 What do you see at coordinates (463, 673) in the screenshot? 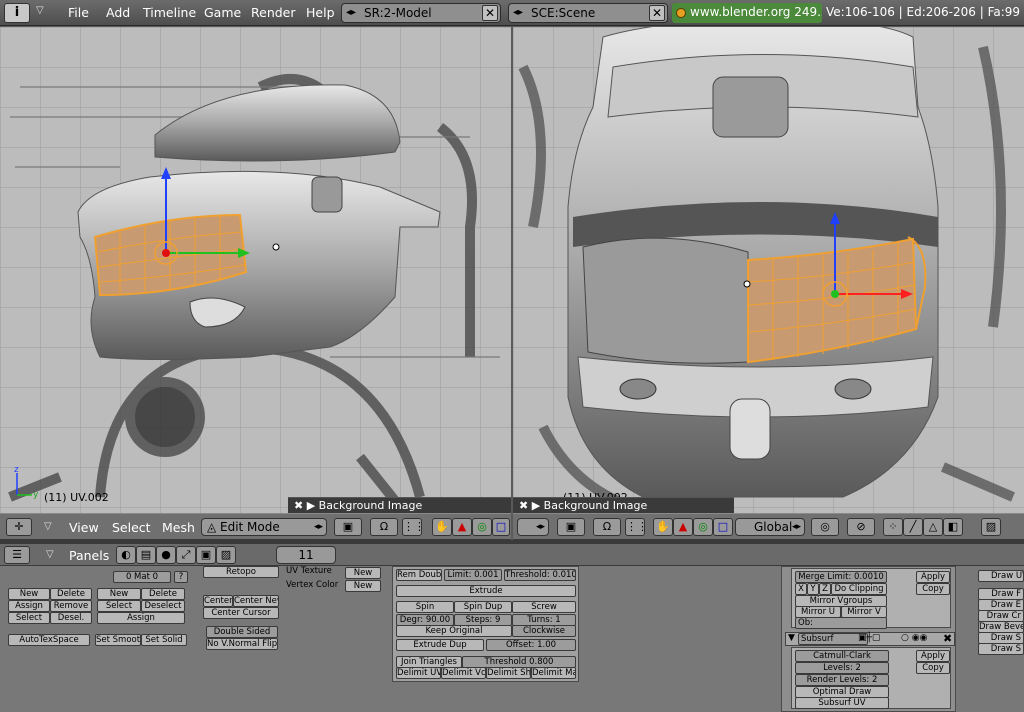
I see `delimit-vco-toggle: Delimit Vco` at bounding box center [463, 673].